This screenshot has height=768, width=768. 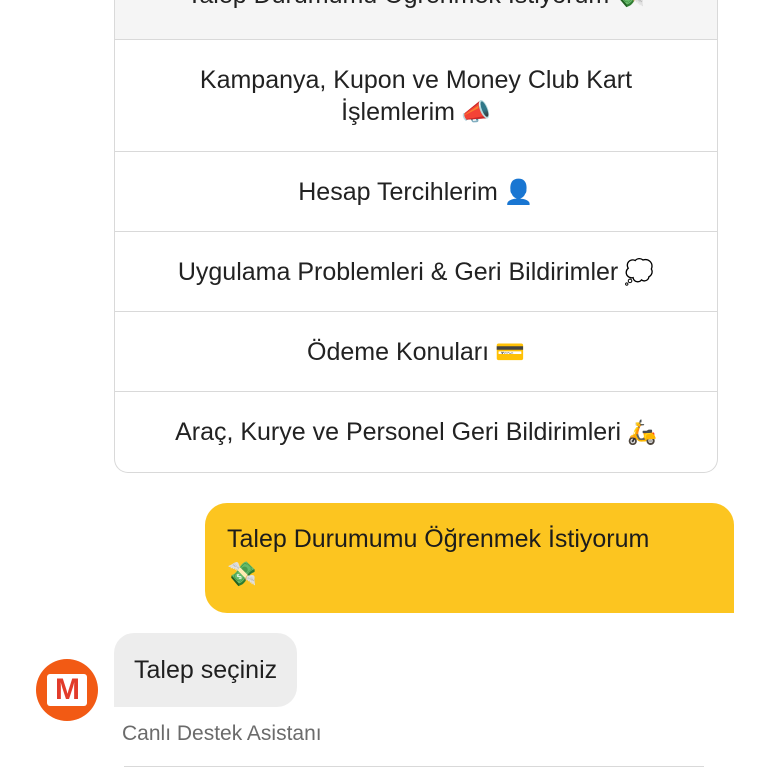 What do you see at coordinates (476, 111) in the screenshot?
I see `megaphone-icon: 📣` at bounding box center [476, 111].